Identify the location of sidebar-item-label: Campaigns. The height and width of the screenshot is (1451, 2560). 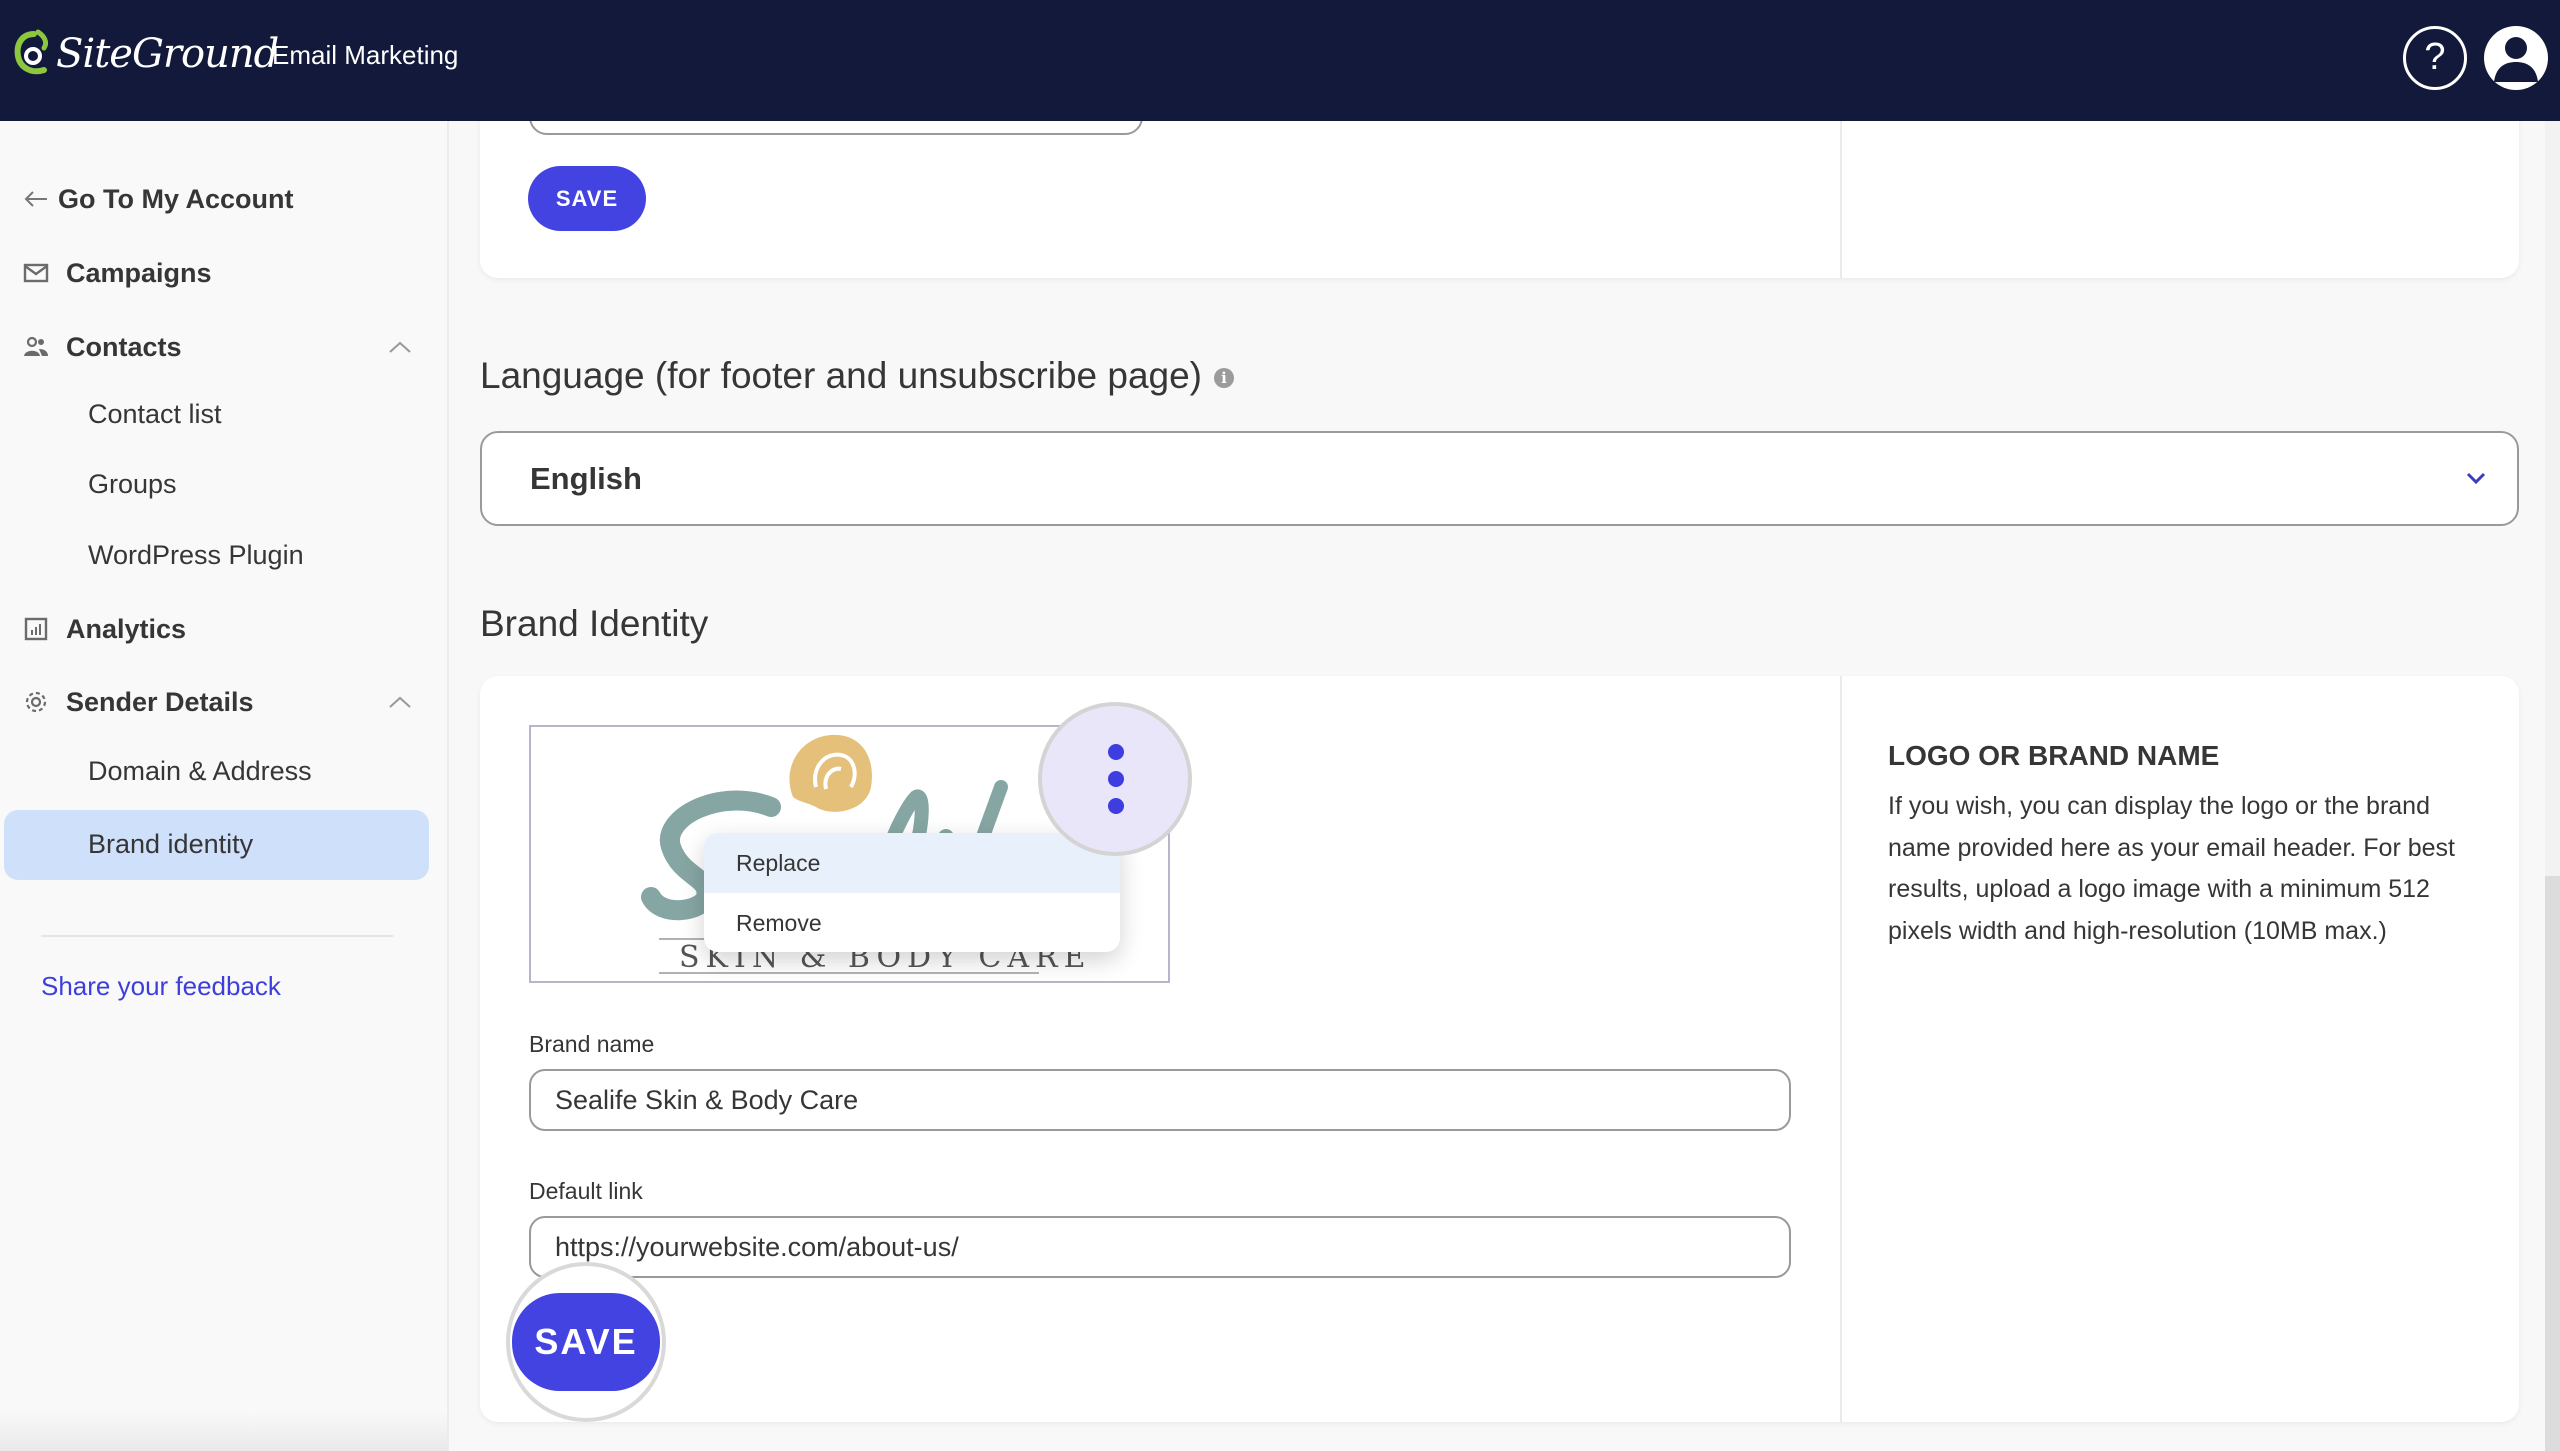
(139, 272).